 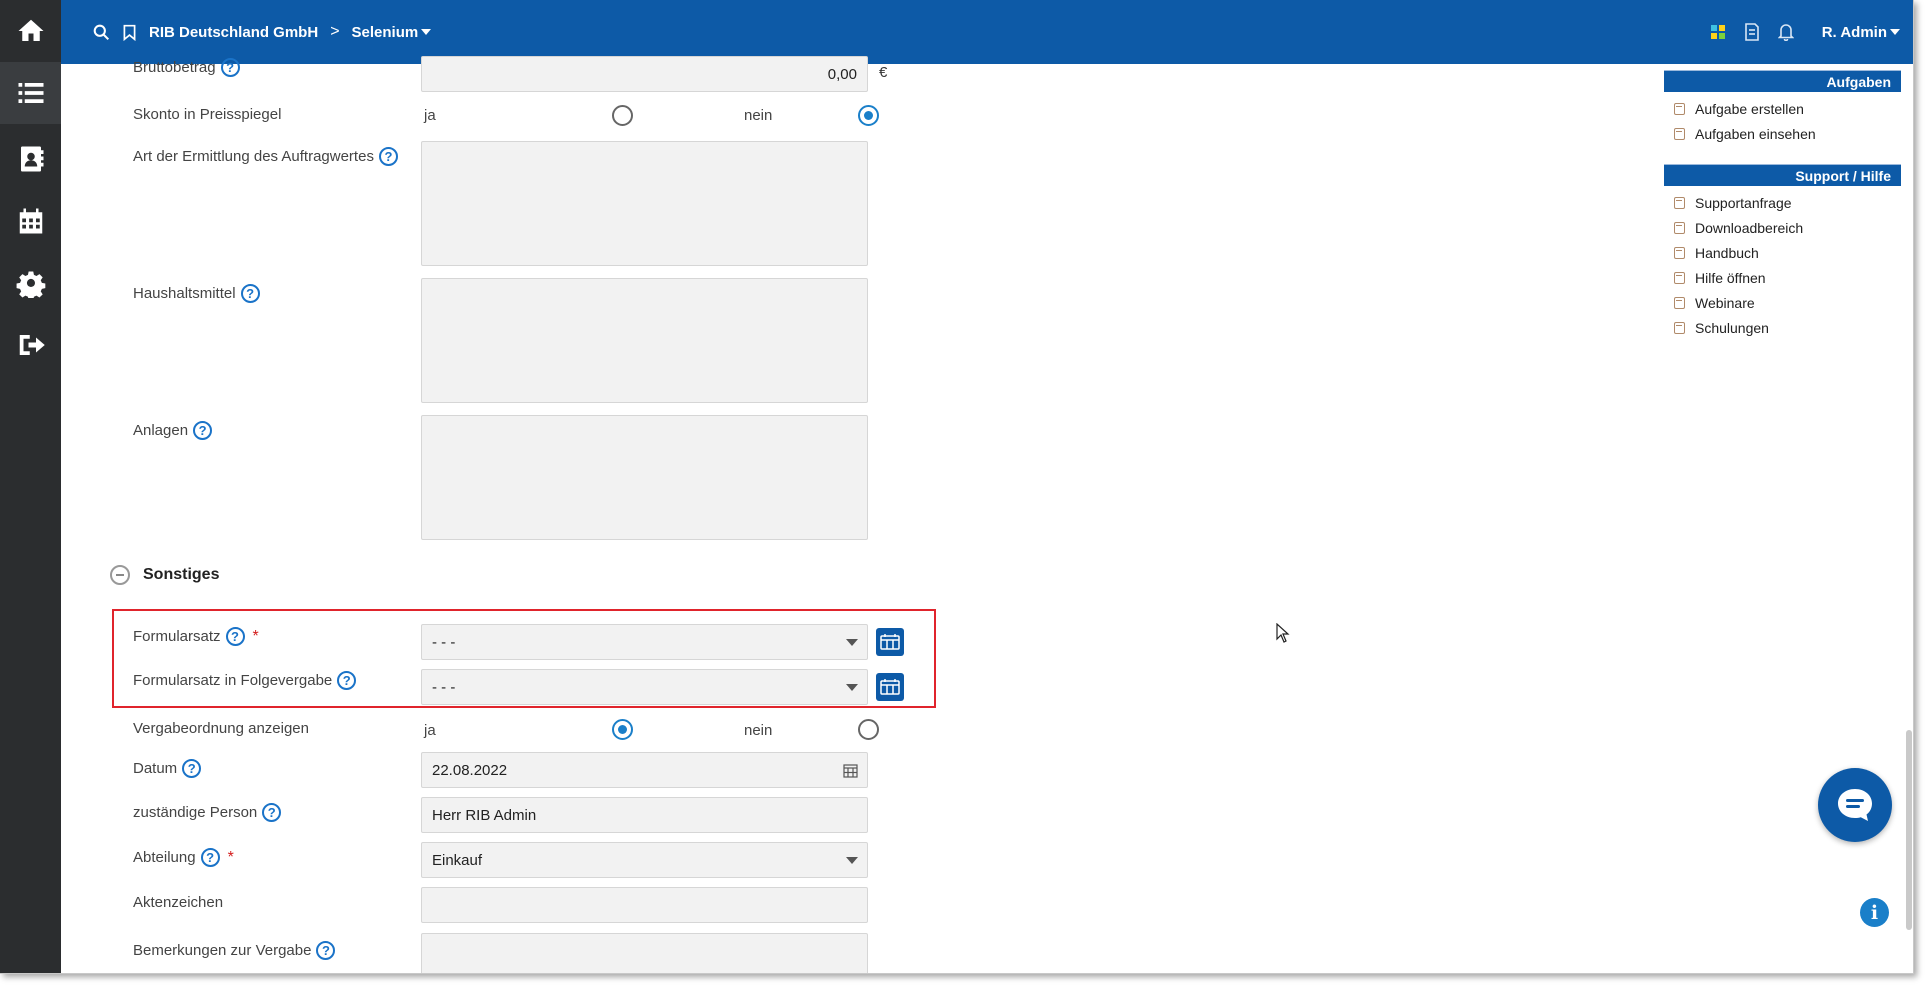 What do you see at coordinates (484, 815) in the screenshot?
I see `person-value: Herr RIB Admin` at bounding box center [484, 815].